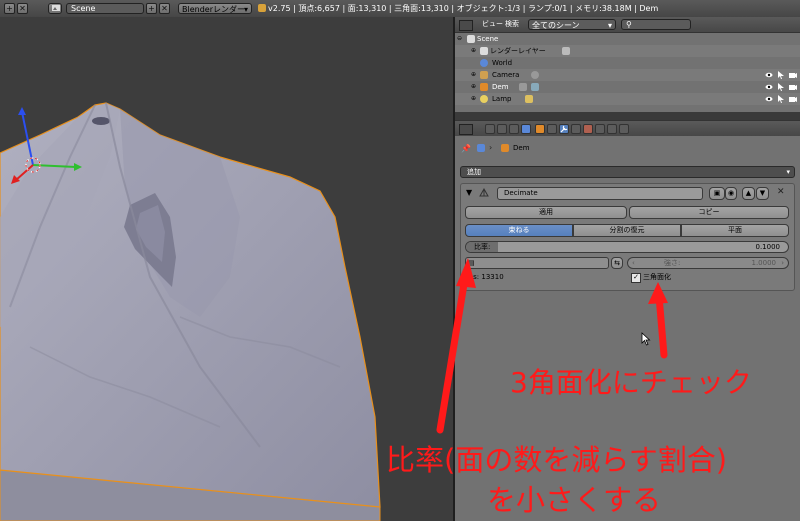 The image size is (800, 521). I want to click on outliner-row-render-layers: ⊕ レンダーレイヤー, so click(627, 51).